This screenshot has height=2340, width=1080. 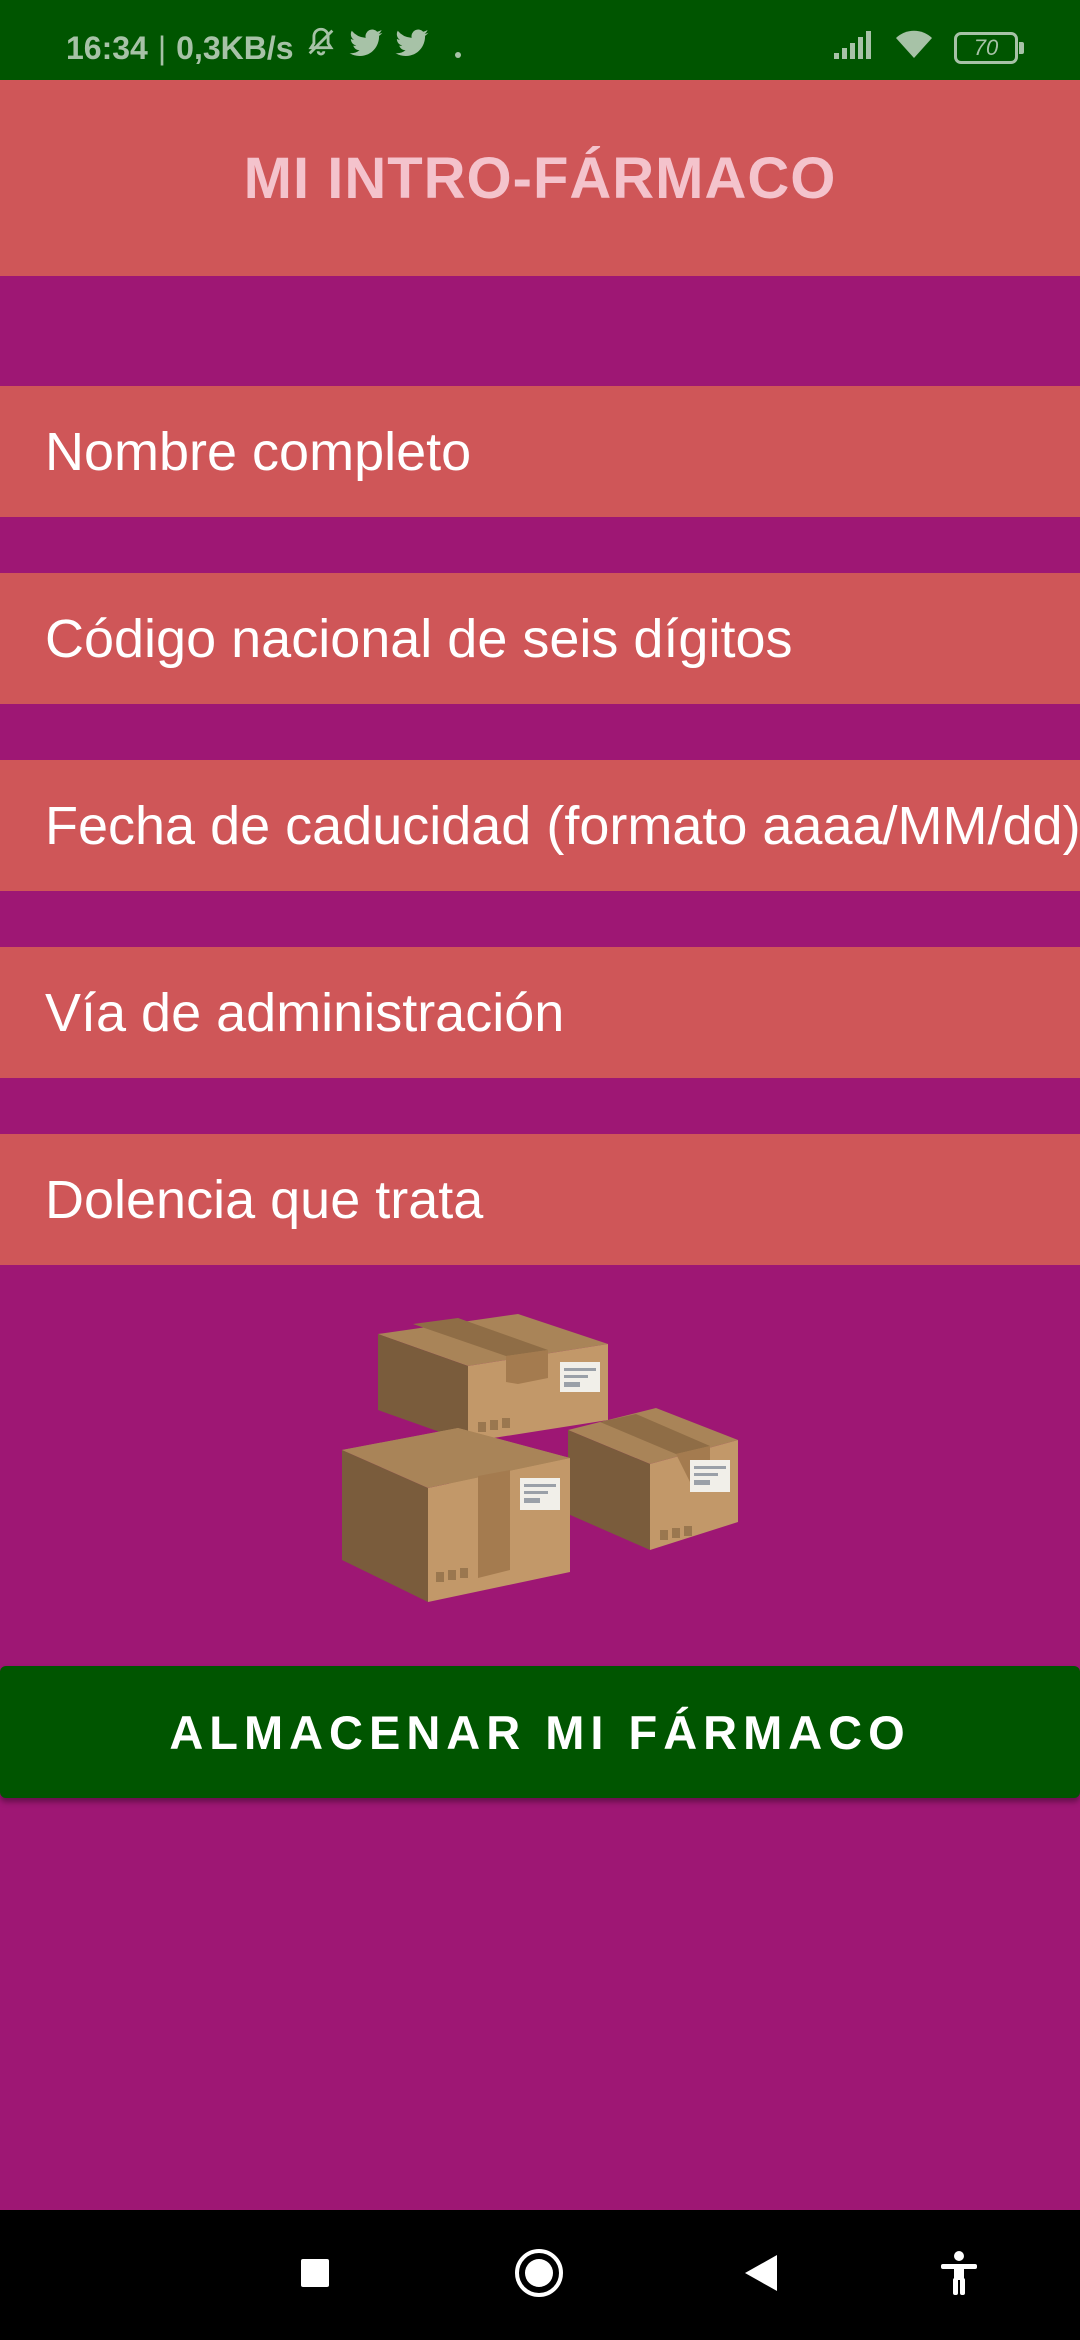 I want to click on home-circle-icon, so click(x=539, y=2275).